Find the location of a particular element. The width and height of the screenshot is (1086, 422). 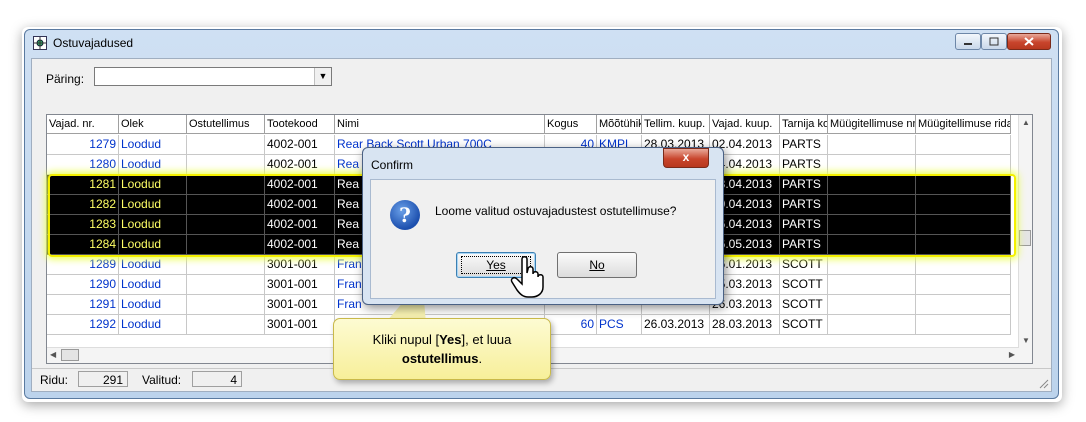

table-cell-nr: 1291 is located at coordinates (83, 305).